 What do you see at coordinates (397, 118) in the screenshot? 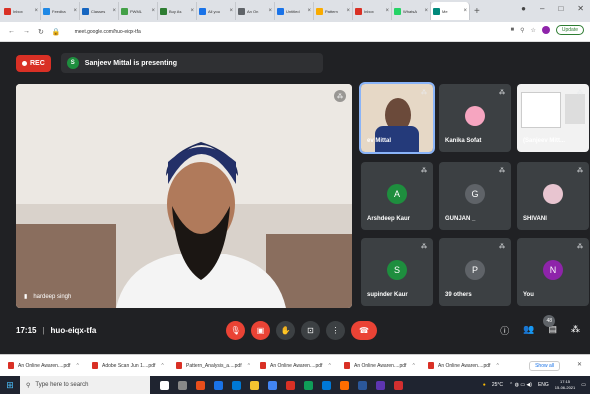
I see `participant-tile: ⁂ ev Mittal` at bounding box center [397, 118].